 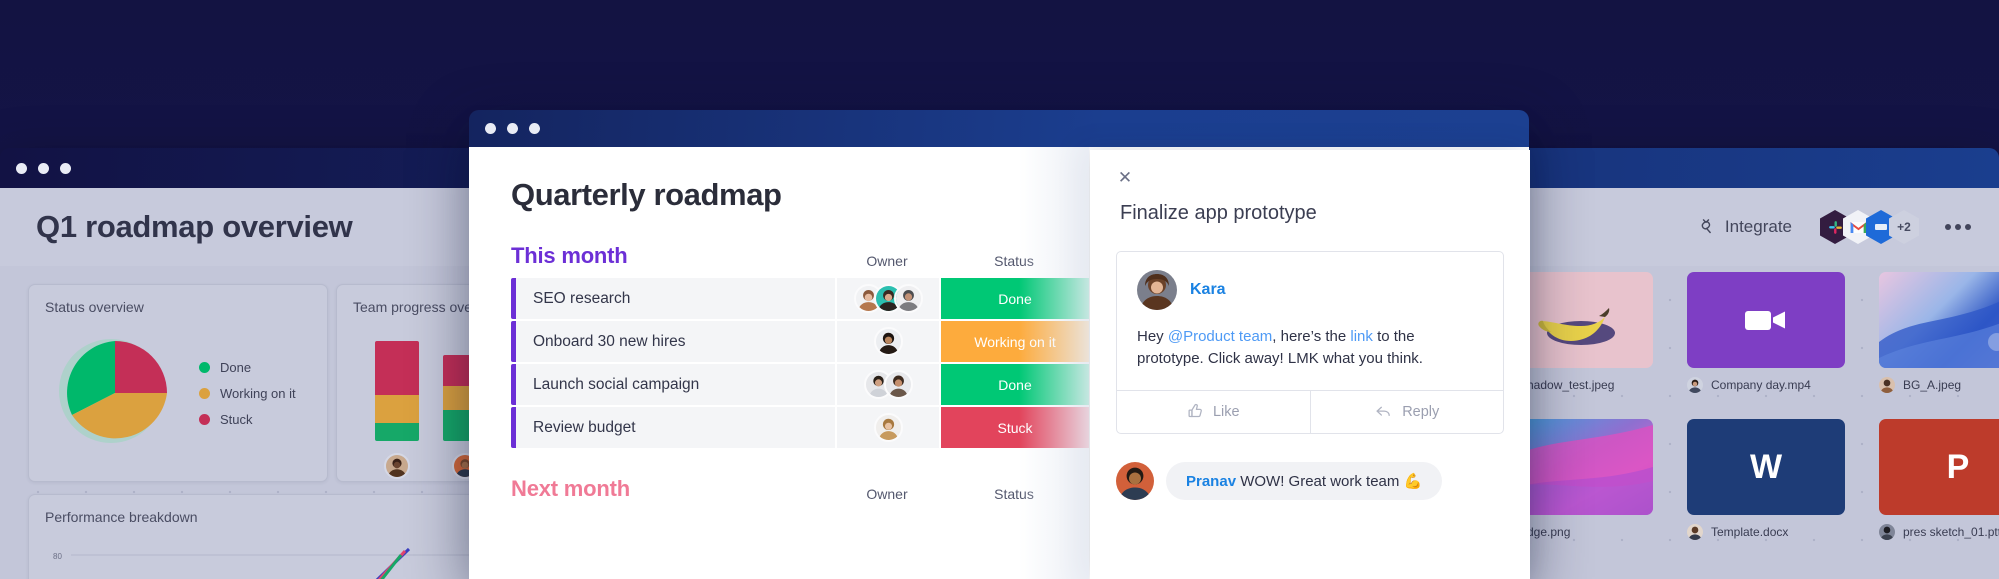 I want to click on like-label: Like, so click(x=1226, y=411).